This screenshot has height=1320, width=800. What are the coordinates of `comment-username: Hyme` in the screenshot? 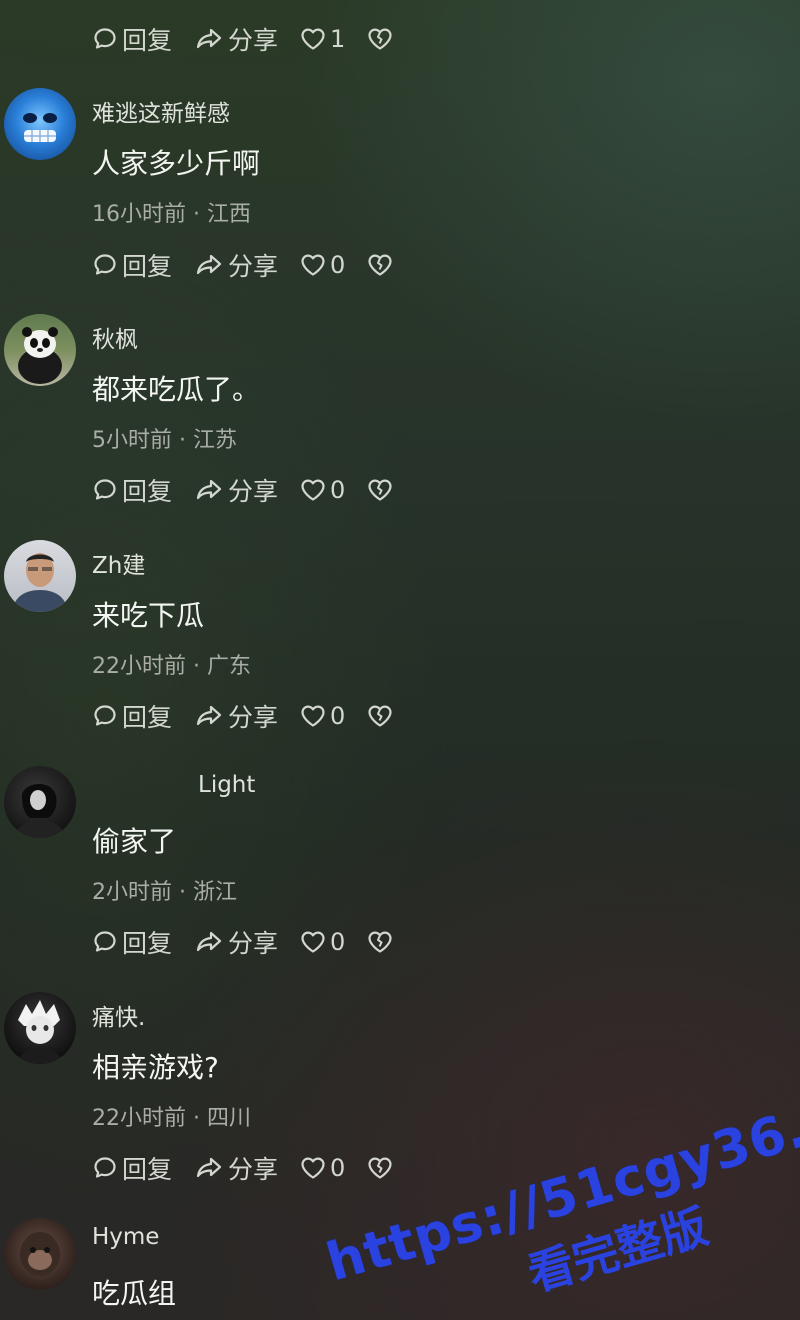 It's located at (125, 1237).